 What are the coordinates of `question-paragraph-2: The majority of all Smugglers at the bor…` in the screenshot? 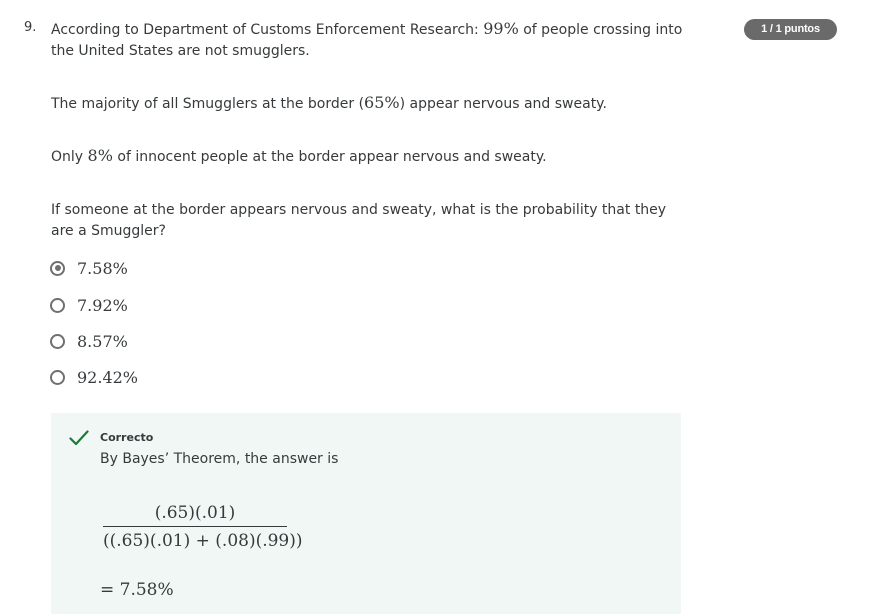 It's located at (371, 103).